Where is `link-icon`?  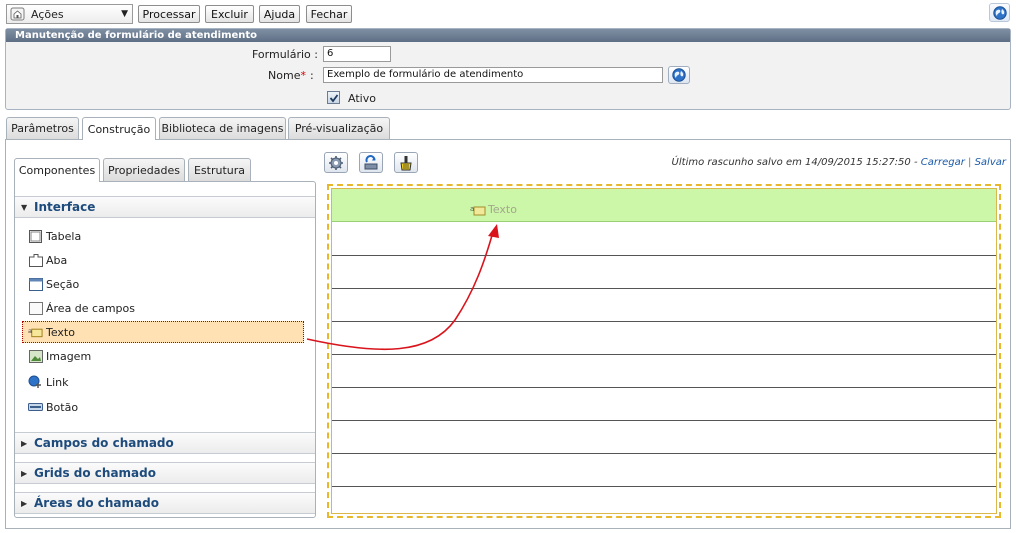
link-icon is located at coordinates (35, 382).